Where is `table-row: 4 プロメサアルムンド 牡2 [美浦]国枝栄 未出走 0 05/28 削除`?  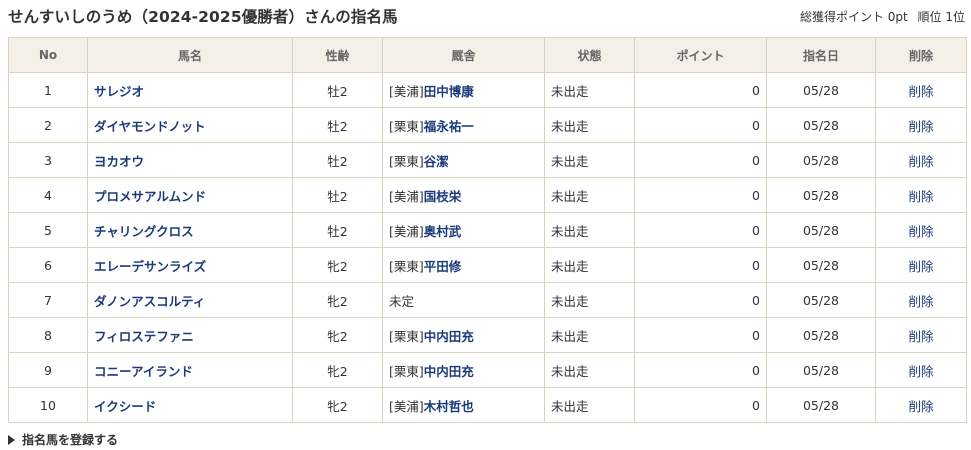
table-row: 4 プロメサアルムンド 牡2 [美浦]国枝栄 未出走 0 05/28 削除 is located at coordinates (487, 195).